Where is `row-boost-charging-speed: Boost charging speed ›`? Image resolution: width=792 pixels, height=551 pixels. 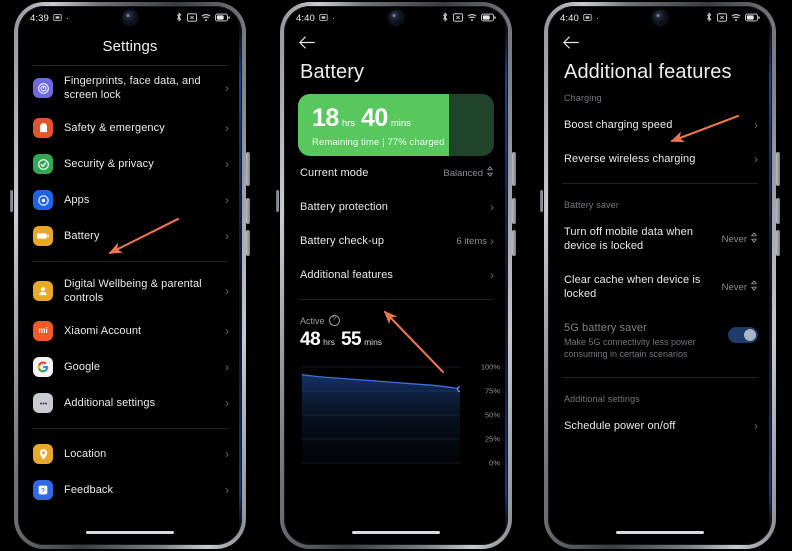
row-boost-charging-speed: Boost charging speed › is located at coordinates (660, 125).